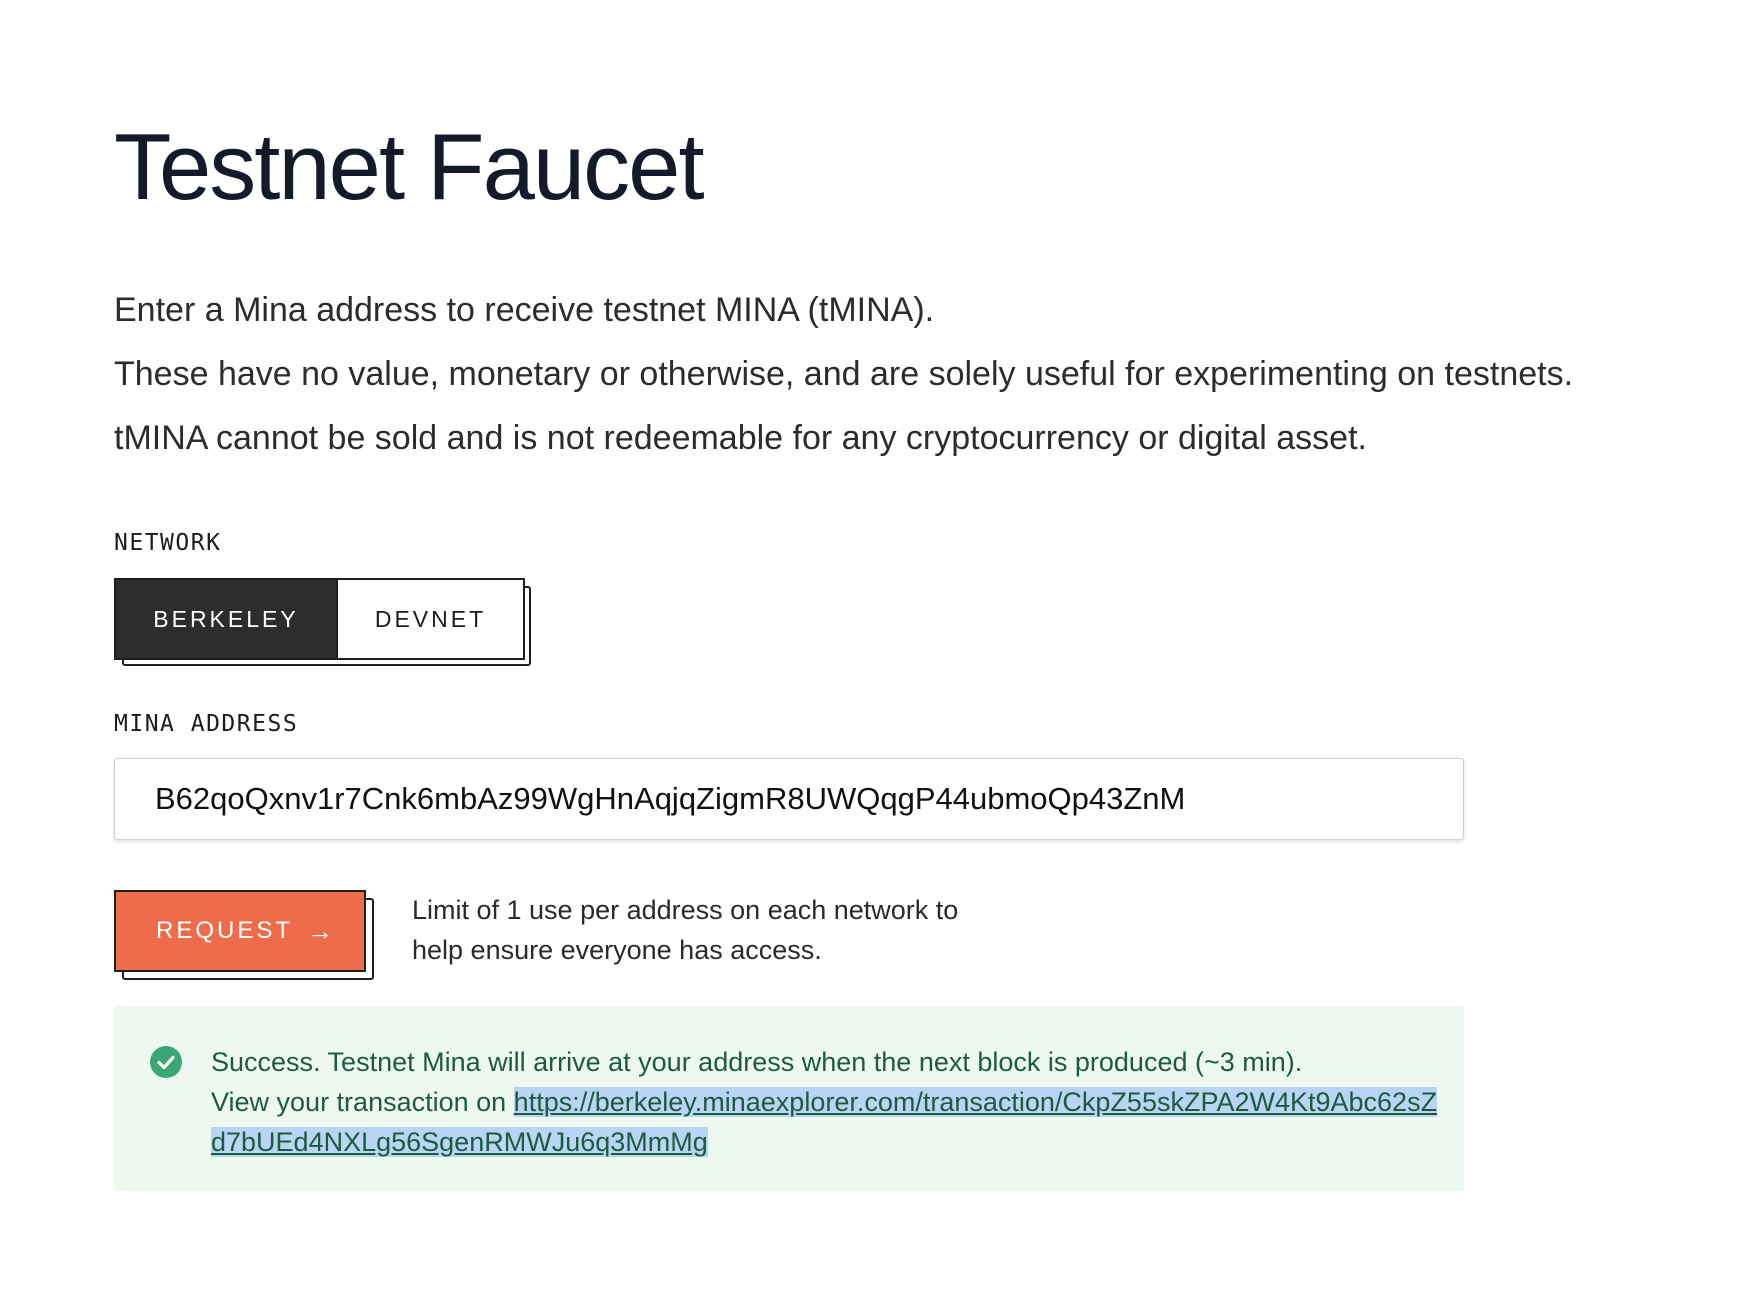 The height and width of the screenshot is (1314, 1763). What do you see at coordinates (362, 1102) in the screenshot?
I see `view-transaction-prefix: View your transaction on` at bounding box center [362, 1102].